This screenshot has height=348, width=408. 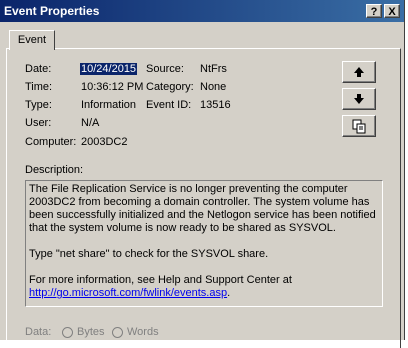 I want to click on close-button: X, so click(x=392, y=11).